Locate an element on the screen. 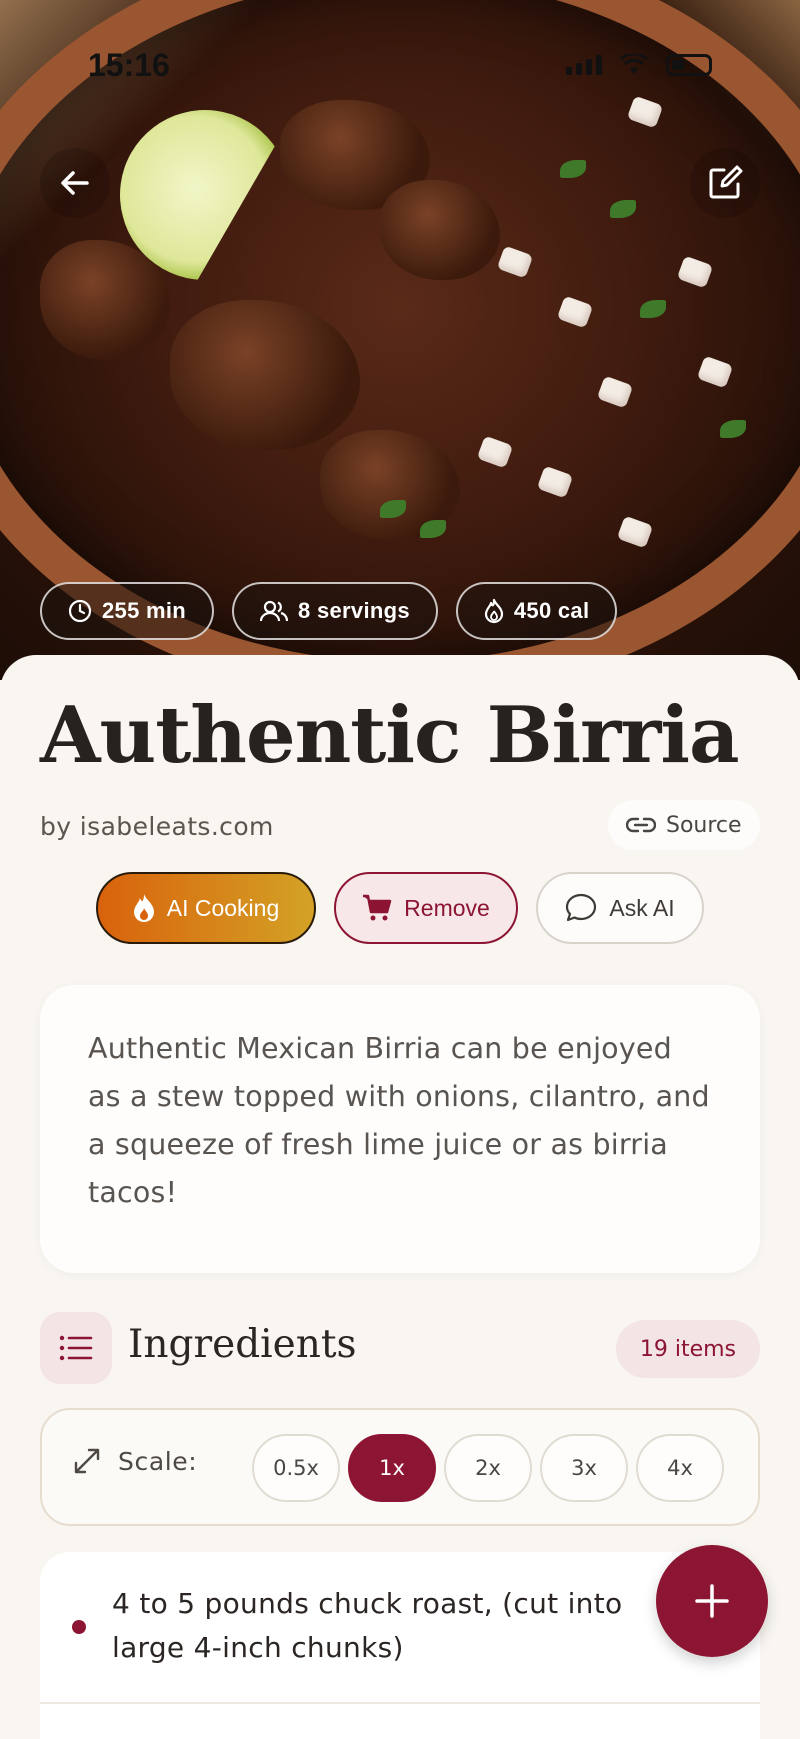 The width and height of the screenshot is (800, 1739). remove-label: Remove is located at coordinates (447, 907).